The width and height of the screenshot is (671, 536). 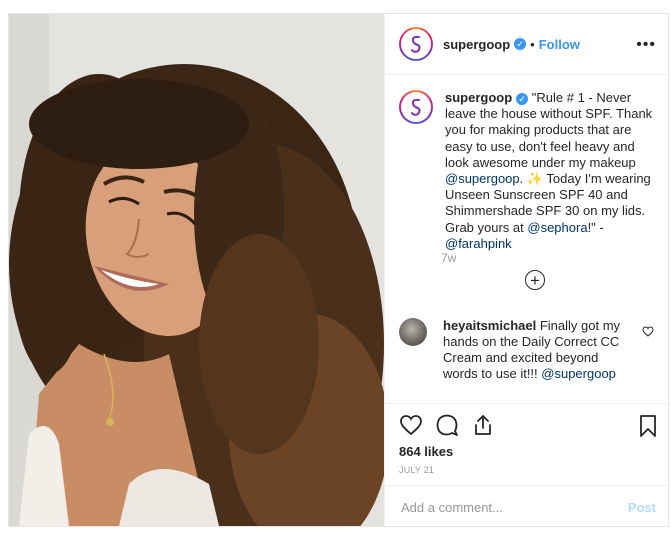 What do you see at coordinates (489, 325) in the screenshot?
I see `comment-username: heyaitsmichael` at bounding box center [489, 325].